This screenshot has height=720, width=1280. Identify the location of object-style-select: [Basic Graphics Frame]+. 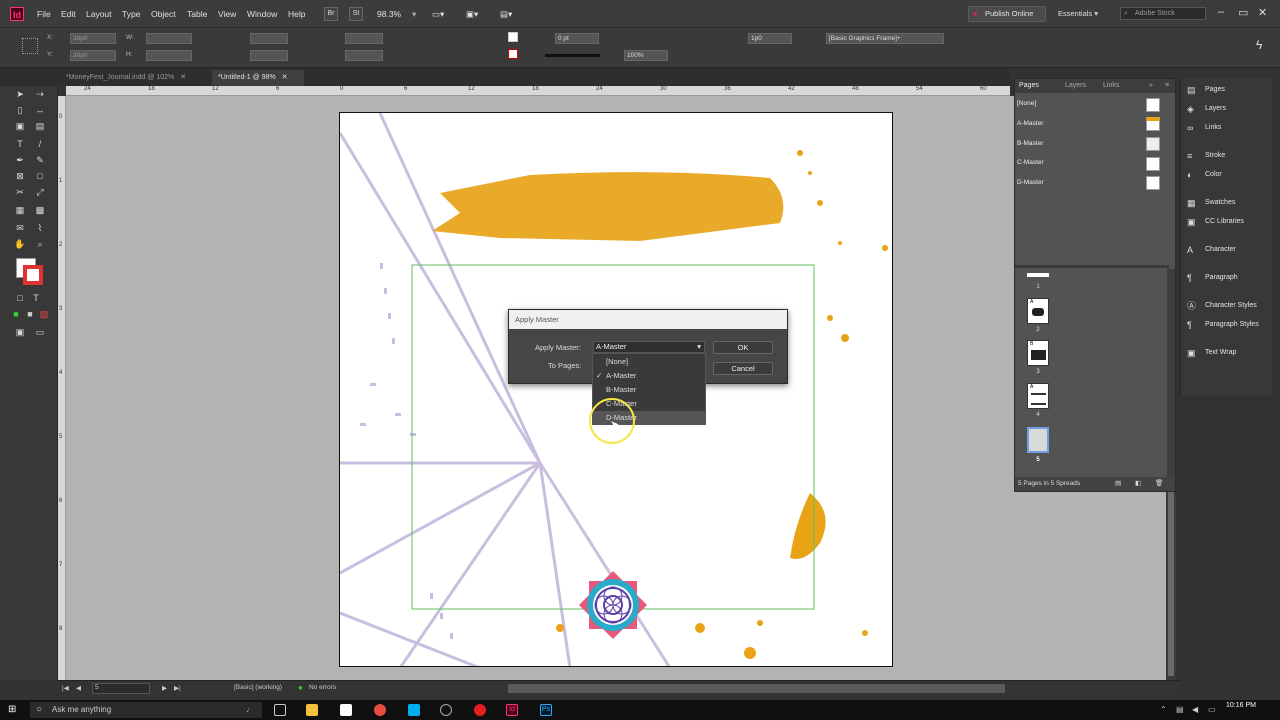
(885, 38).